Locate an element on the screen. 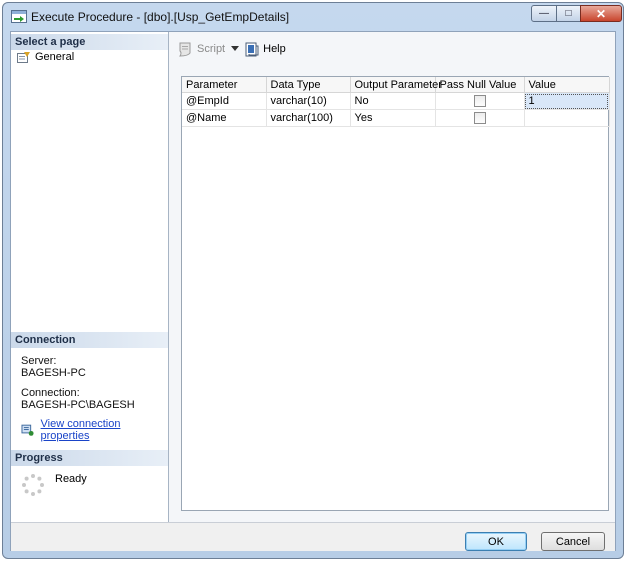 Image resolution: width=628 pixels, height=563 pixels. page-wrench-icon is located at coordinates (23, 57).